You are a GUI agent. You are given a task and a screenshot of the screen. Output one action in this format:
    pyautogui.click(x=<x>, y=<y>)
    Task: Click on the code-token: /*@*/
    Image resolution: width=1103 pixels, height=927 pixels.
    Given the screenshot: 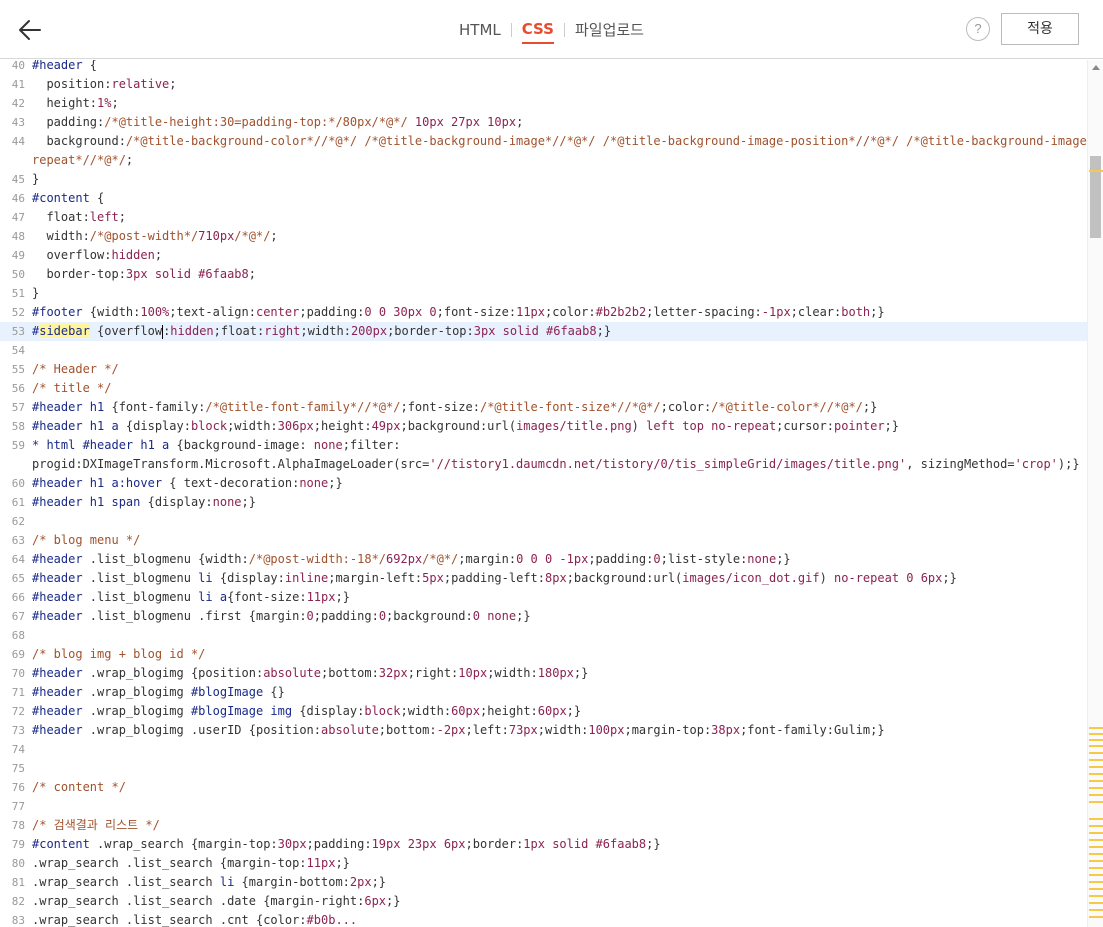 What is the action you would take?
    pyautogui.click(x=440, y=559)
    